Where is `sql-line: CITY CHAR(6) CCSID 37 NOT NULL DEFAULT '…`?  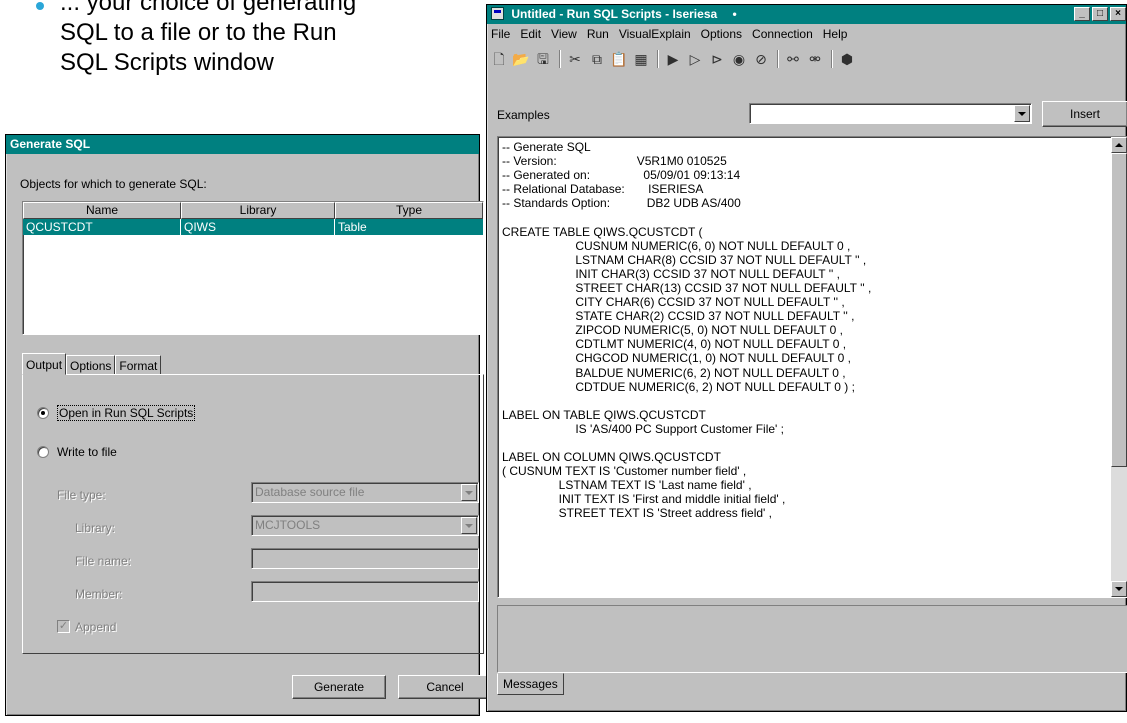
sql-line: CITY CHAR(6) CCSID 37 NOT NULL DEFAULT '… is located at coordinates (673, 302).